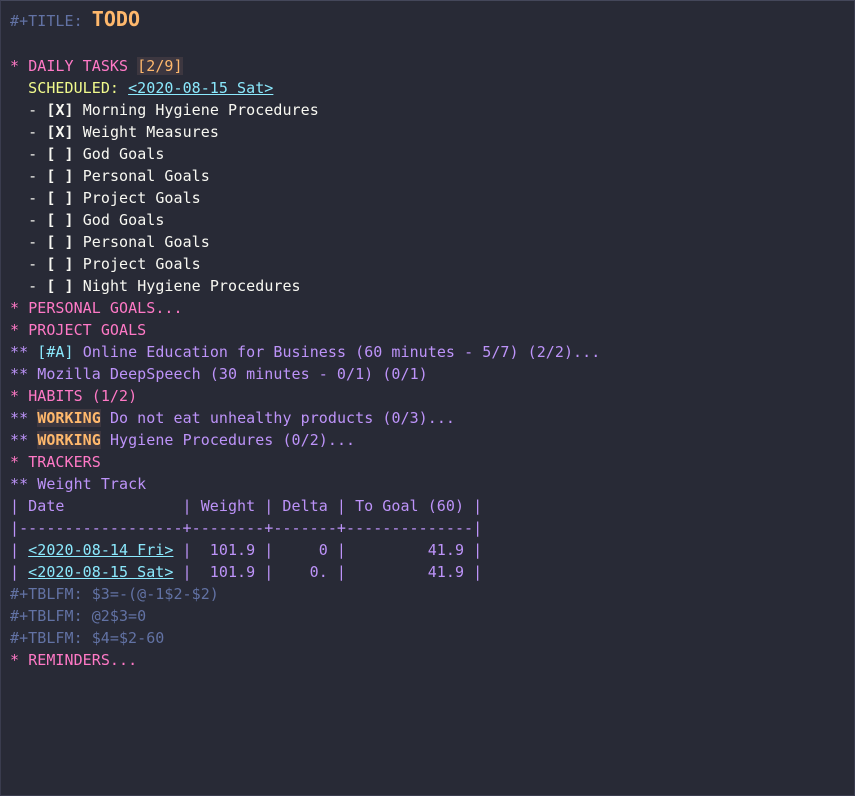  I want to click on checklist-item-text: Morning Hygiene Procedures, so click(200, 110).